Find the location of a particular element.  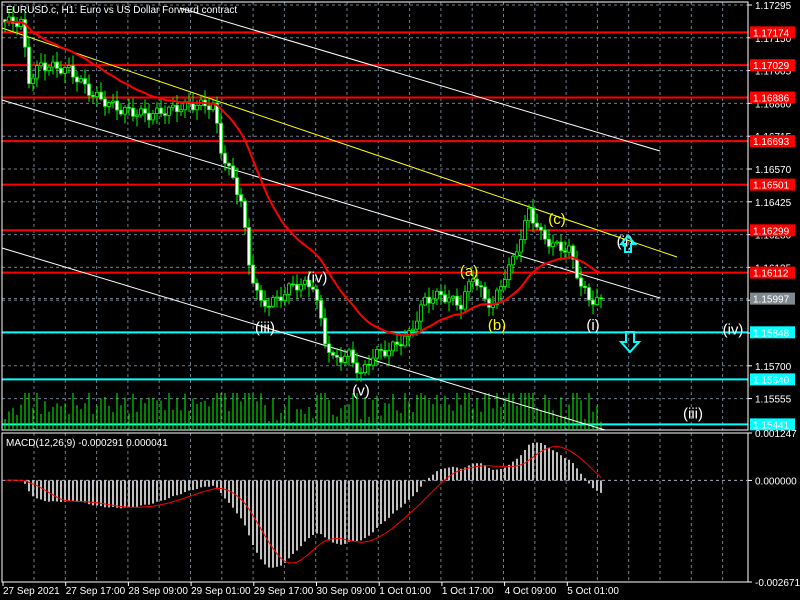

wave-label: (c) is located at coordinates (557, 219).